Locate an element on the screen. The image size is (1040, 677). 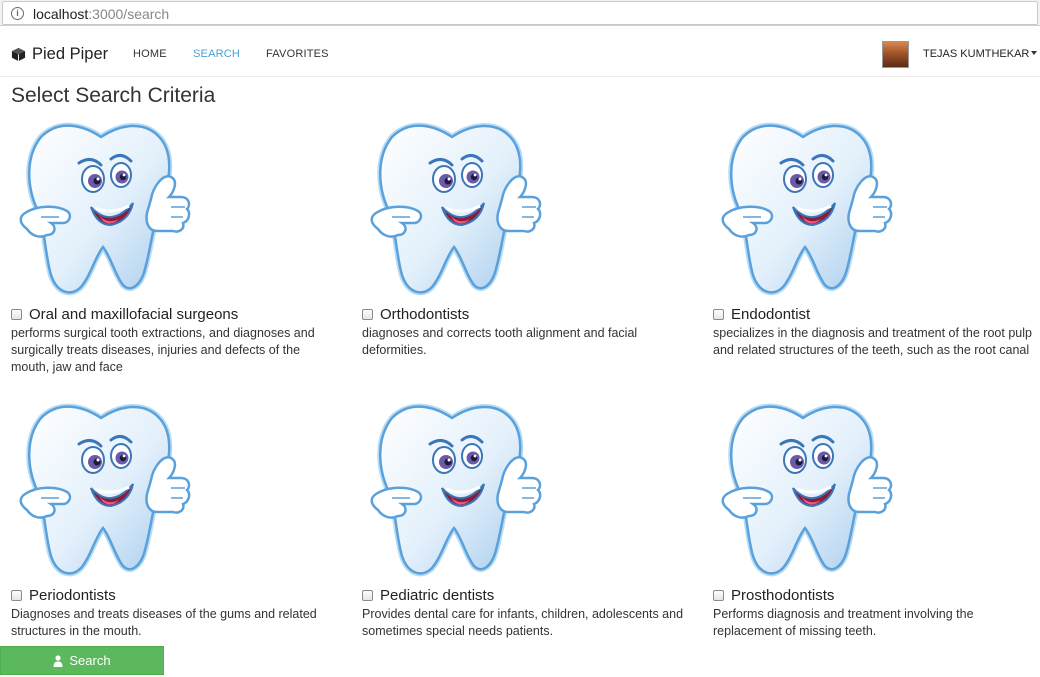
specialty-name: Periodontists is located at coordinates (72, 595).